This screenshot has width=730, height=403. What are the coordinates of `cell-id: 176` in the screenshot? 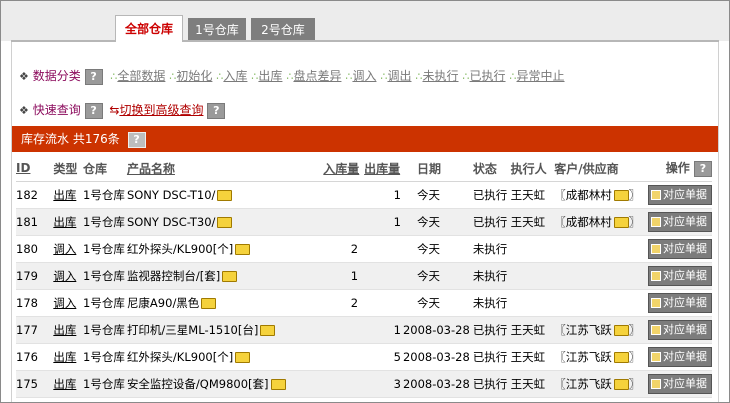 It's located at (35, 357).